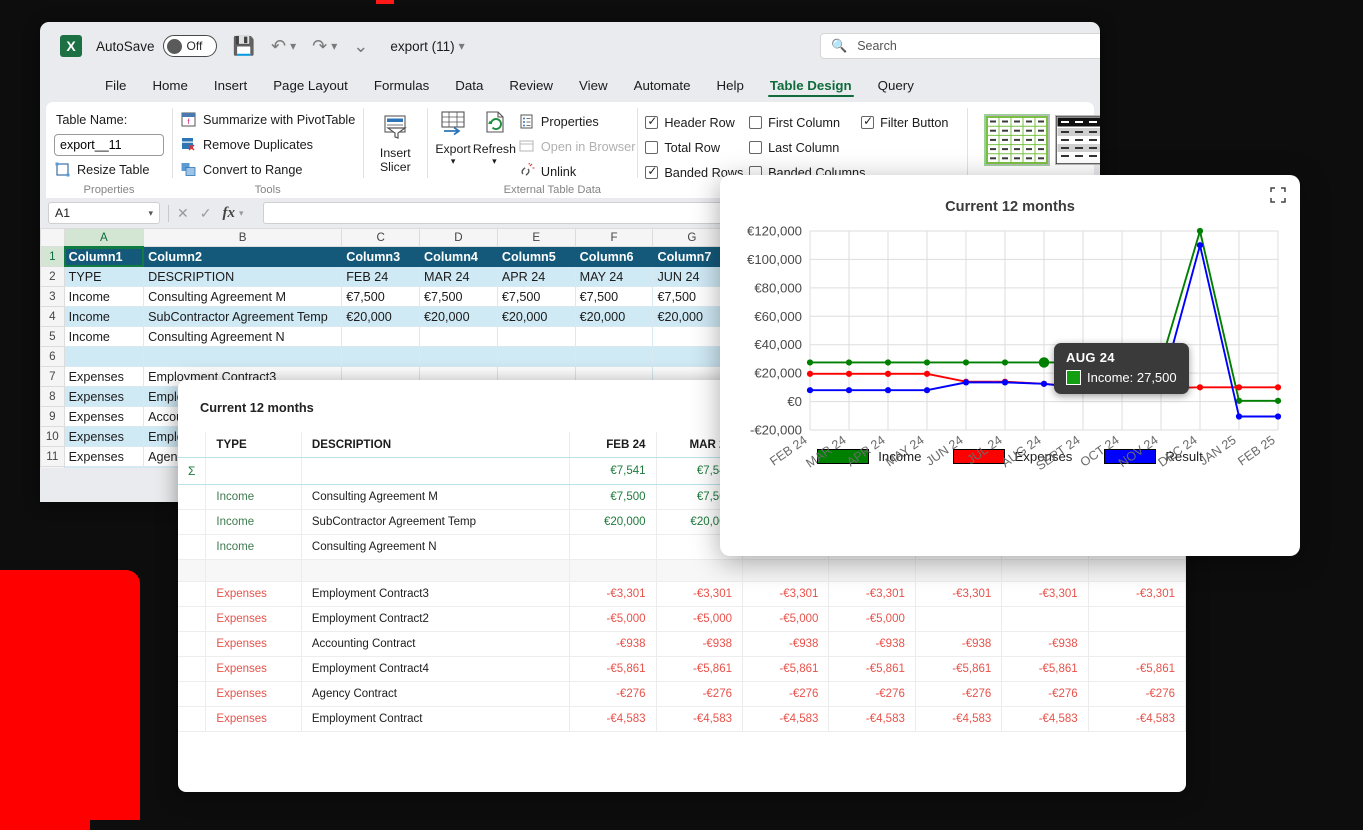  I want to click on undo-icon: ↶, so click(278, 46).